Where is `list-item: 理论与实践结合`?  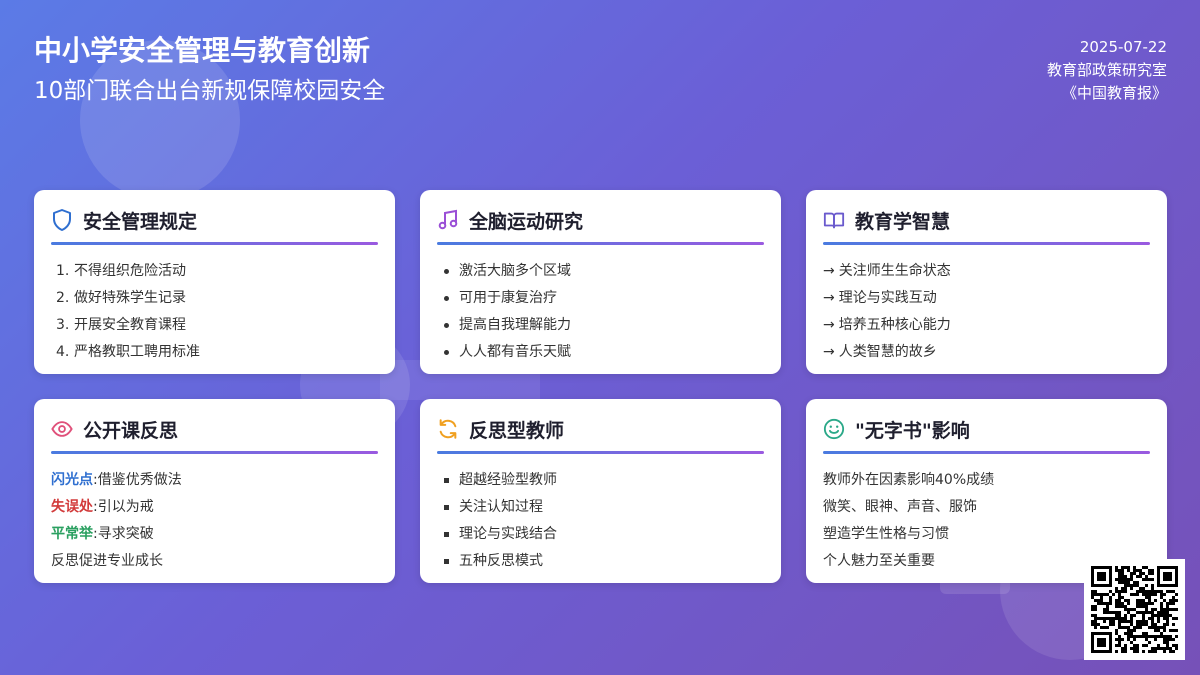 list-item: 理论与实践结合 is located at coordinates (600, 534).